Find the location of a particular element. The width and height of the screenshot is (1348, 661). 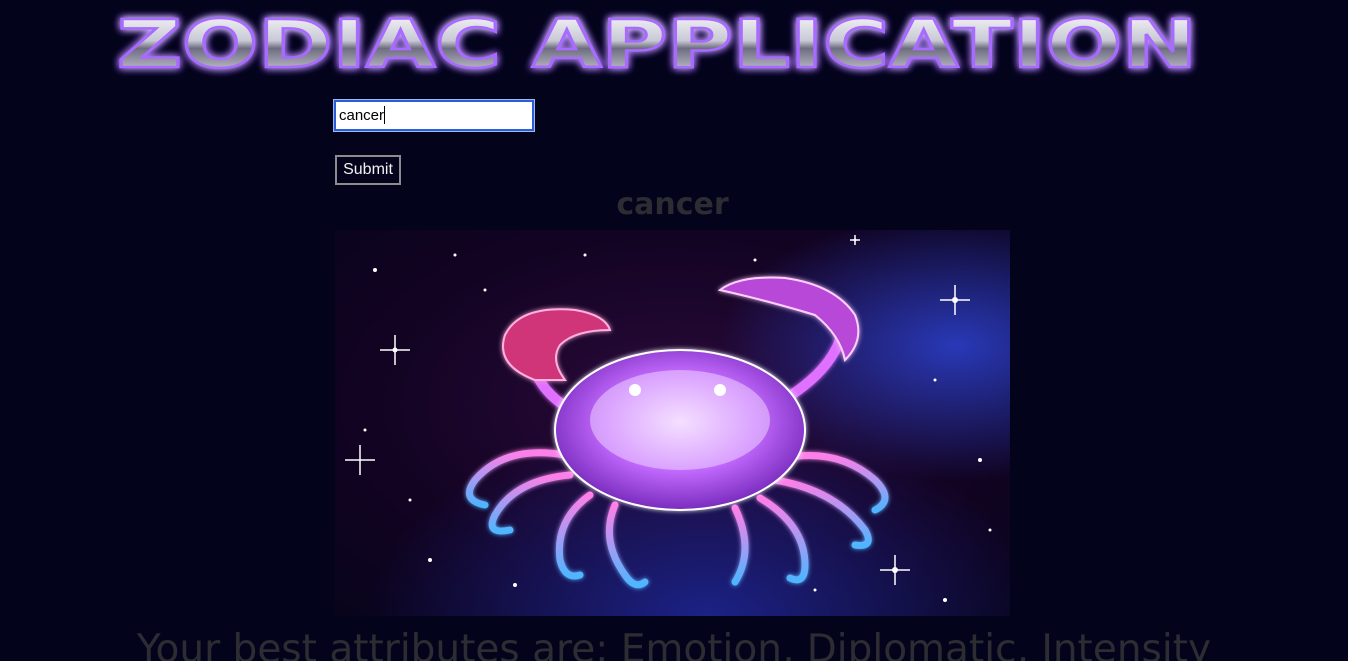

sign-heading: cancer is located at coordinates (672, 204).